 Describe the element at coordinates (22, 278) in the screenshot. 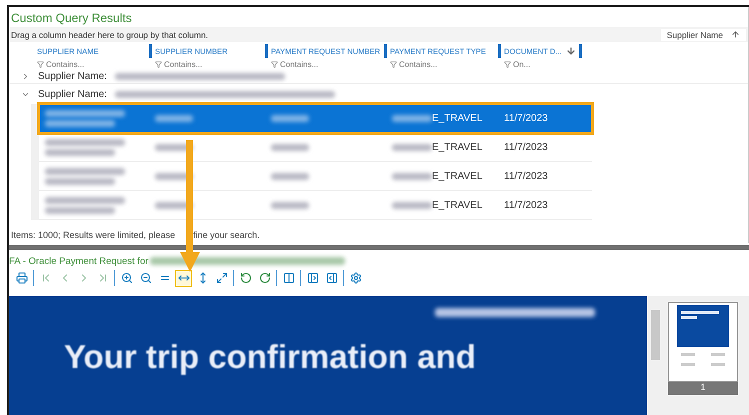

I see `print-icon` at that location.